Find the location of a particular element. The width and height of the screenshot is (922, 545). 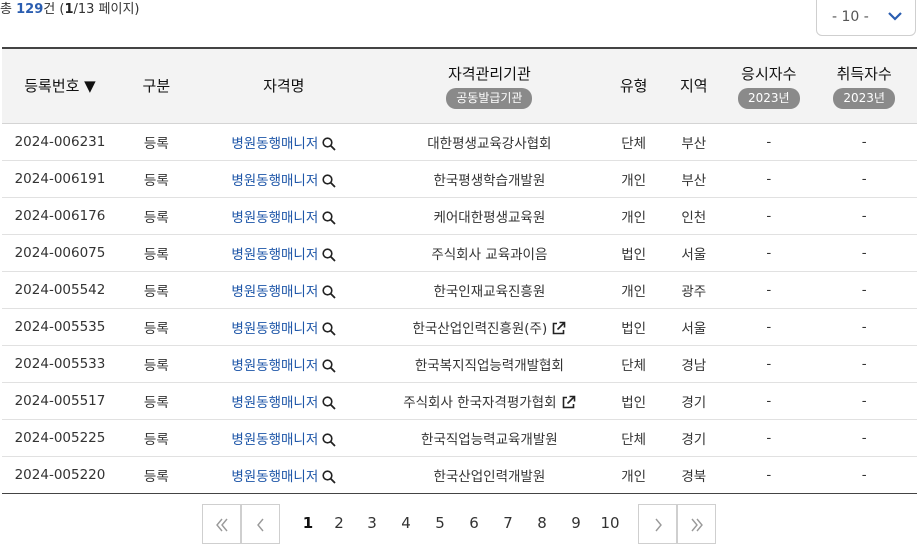

page-number-3: 3 is located at coordinates (372, 523).